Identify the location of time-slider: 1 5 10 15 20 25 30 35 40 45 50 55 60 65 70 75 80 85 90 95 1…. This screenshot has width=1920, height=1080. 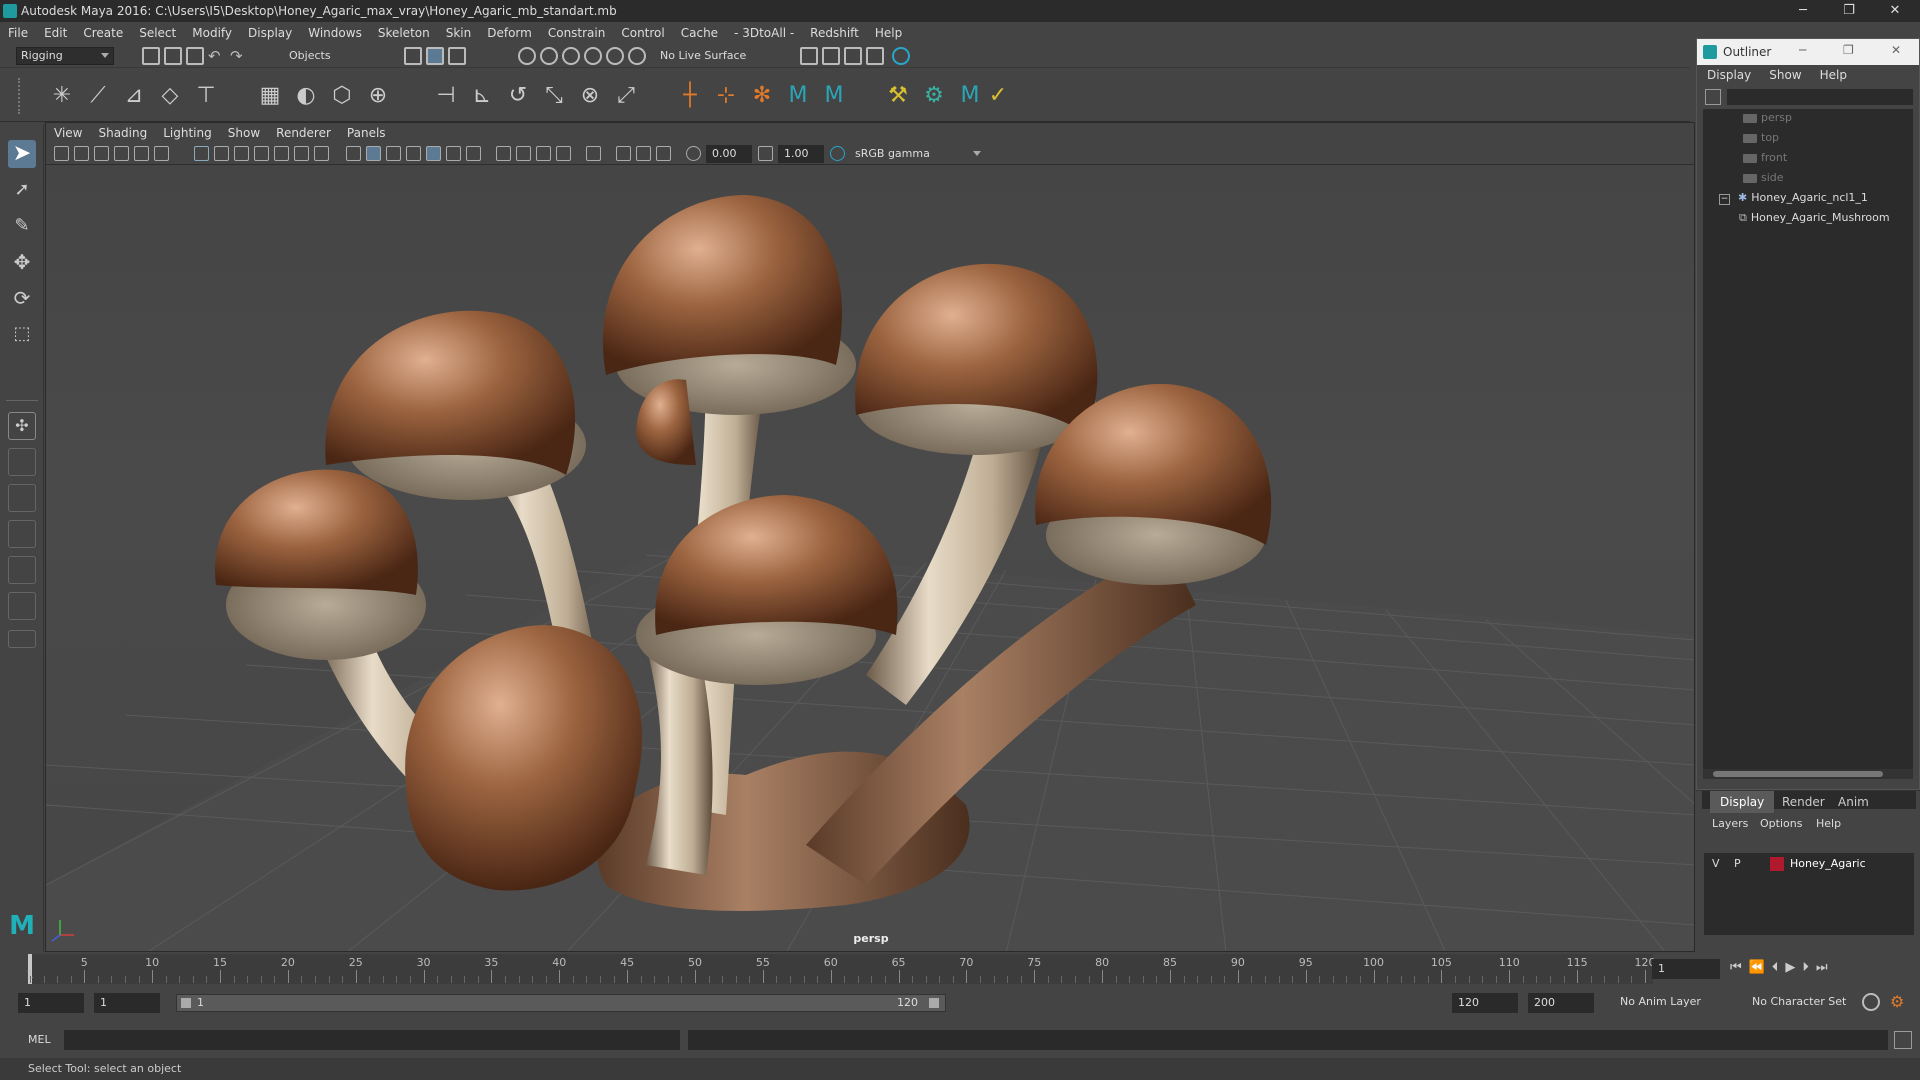
(960, 969).